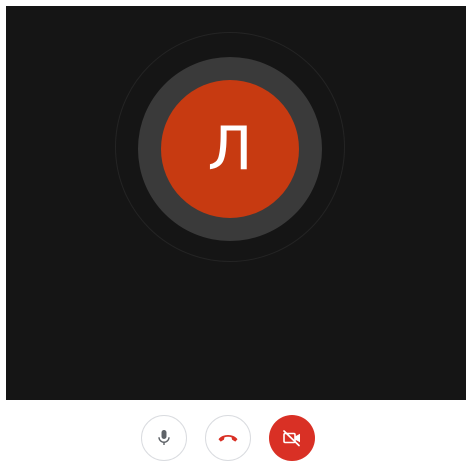  I want to click on call-controls, so click(236, 437).